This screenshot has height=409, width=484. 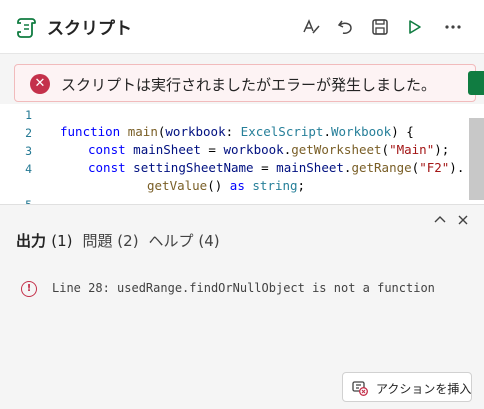 I want to click on error-banner: ✕ スクリプトは実行されましたがエラーが発生しました。, so click(x=245, y=83).